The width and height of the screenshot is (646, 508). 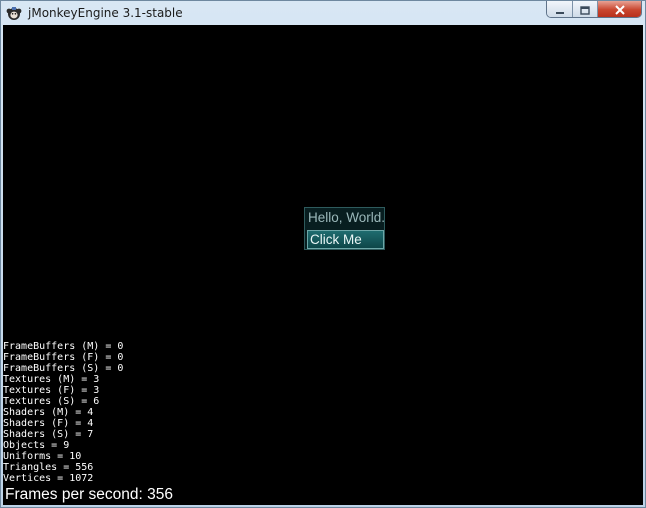 I want to click on stat-objects: Objects = 9, so click(x=36, y=445).